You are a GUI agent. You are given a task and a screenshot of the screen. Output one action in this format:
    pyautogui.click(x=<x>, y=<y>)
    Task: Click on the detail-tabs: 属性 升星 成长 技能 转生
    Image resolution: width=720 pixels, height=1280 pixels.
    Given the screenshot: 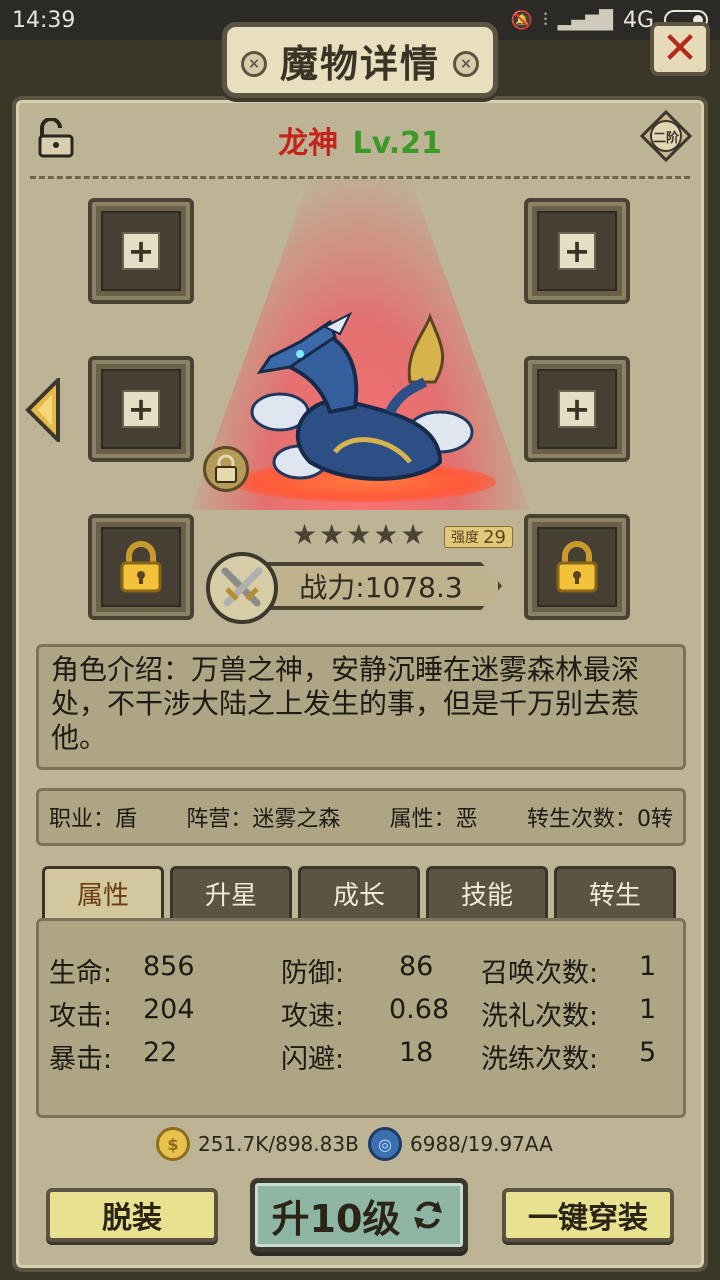 What is the action you would take?
    pyautogui.click(x=359, y=892)
    